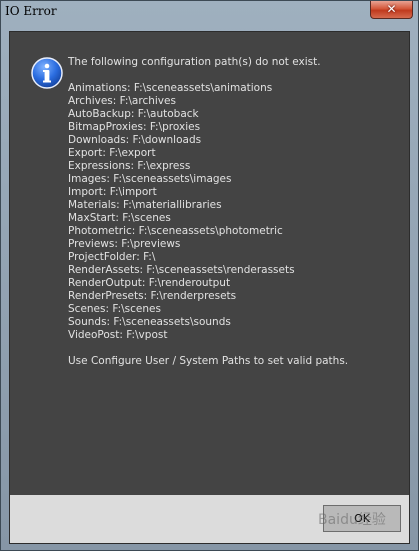 This screenshot has width=419, height=551. Describe the element at coordinates (47, 73) in the screenshot. I see `info-icon` at that location.